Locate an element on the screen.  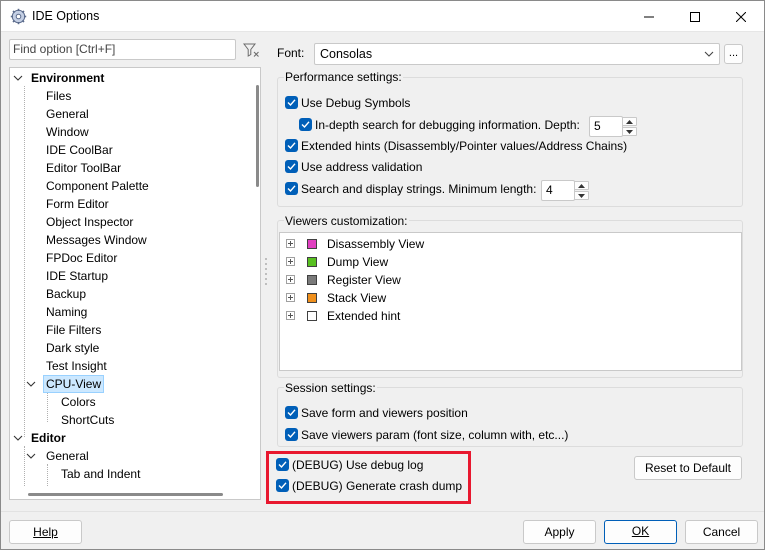
tree-item: Dark style is located at coordinates (72, 348).